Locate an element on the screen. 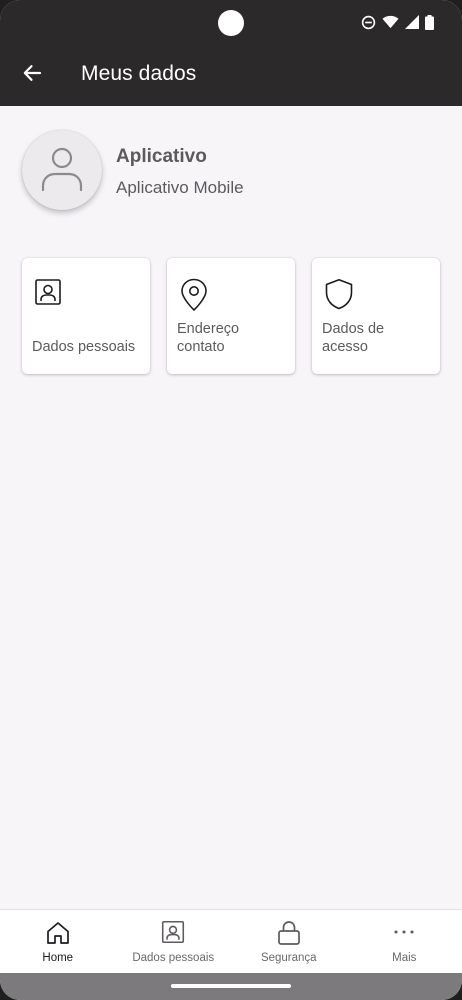 The height and width of the screenshot is (1000, 462). front-camera is located at coordinates (231, 23).